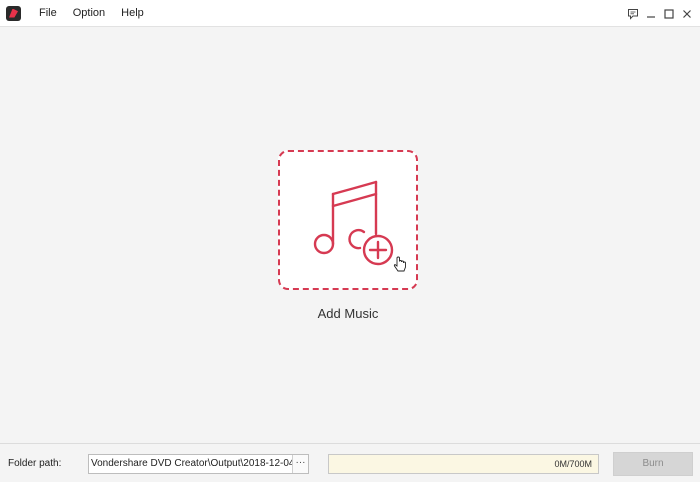  What do you see at coordinates (573, 464) in the screenshot?
I see `disc-capacity-text: 0M/700M` at bounding box center [573, 464].